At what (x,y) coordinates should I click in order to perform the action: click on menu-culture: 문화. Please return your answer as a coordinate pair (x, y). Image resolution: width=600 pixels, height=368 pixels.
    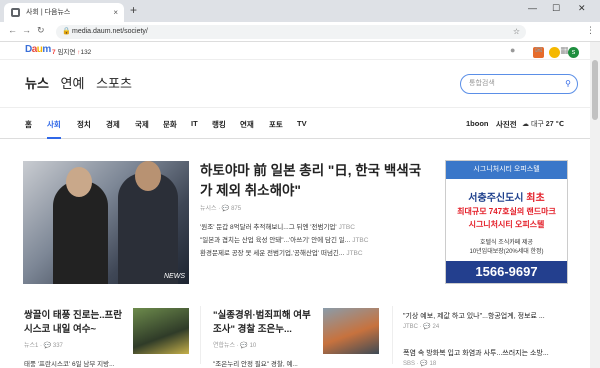
    Looking at the image, I should click on (170, 124).